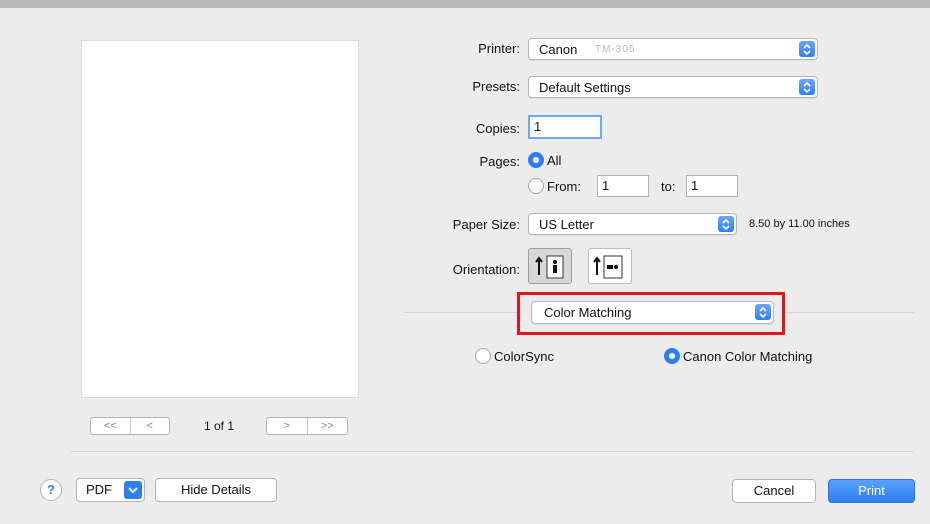 The width and height of the screenshot is (930, 524). Describe the element at coordinates (499, 48) in the screenshot. I see `printer-label: Printer:` at that location.